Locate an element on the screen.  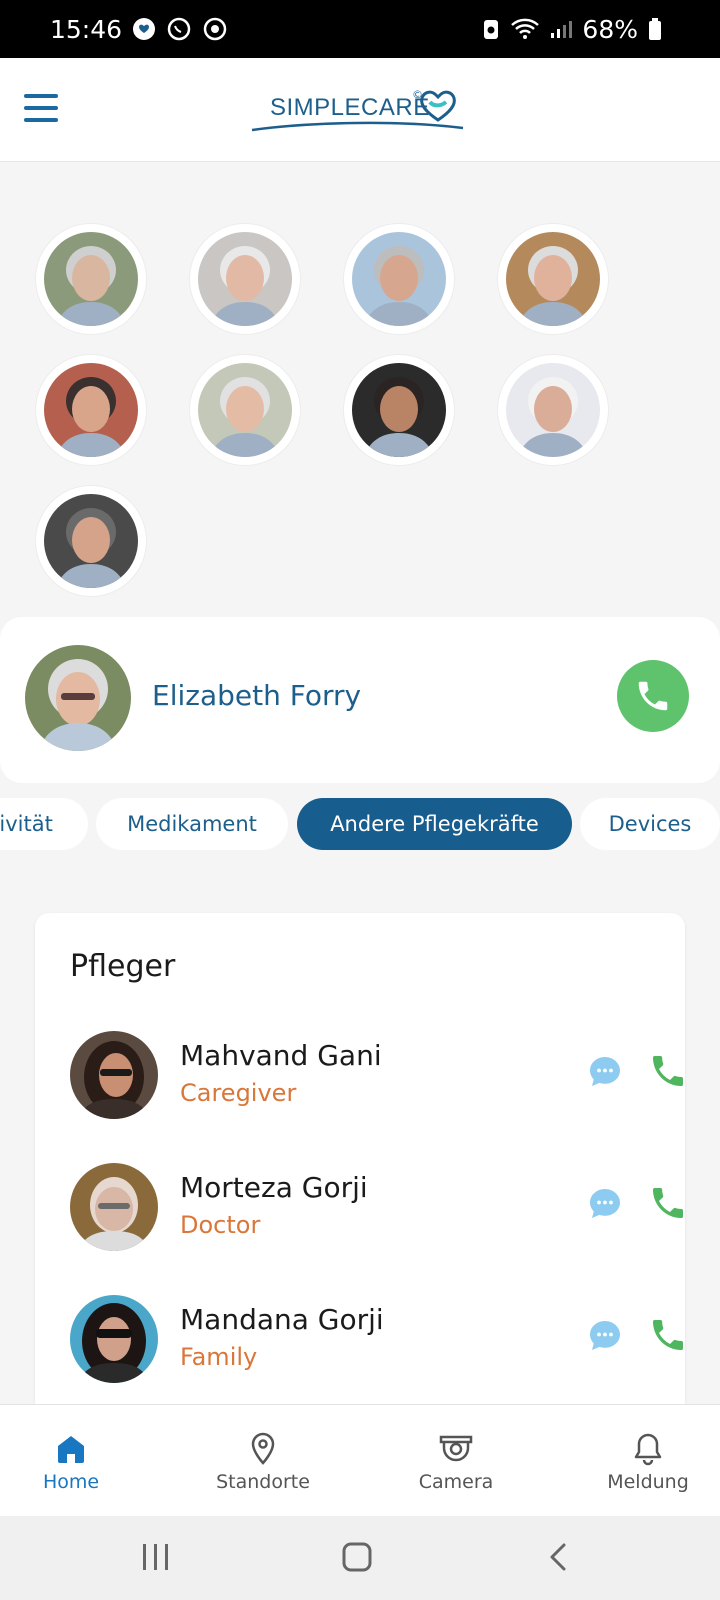
caregiver-role: Doctor is located at coordinates (220, 1225).